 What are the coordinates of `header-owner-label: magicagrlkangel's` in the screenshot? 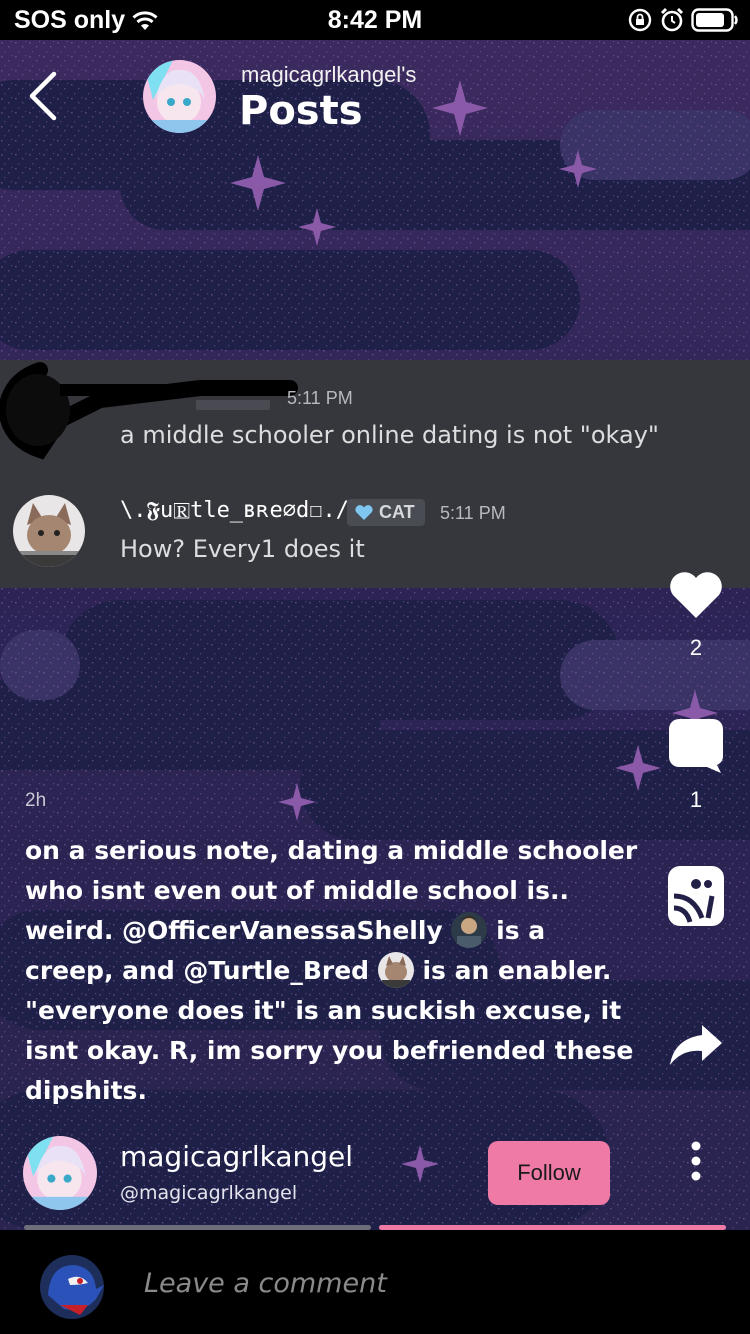 It's located at (329, 74).